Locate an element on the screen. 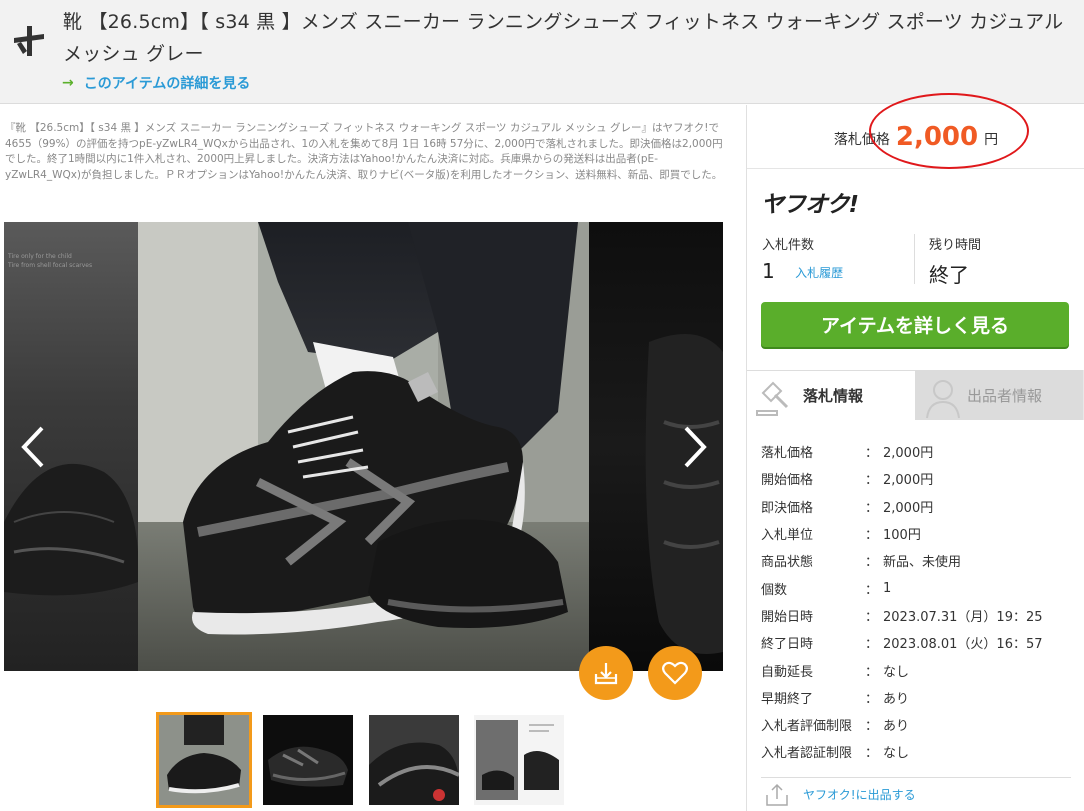 Image resolution: width=1084 pixels, height=811 pixels. bid-count-block: 入札件数 1 入札履歴 is located at coordinates (802, 258).